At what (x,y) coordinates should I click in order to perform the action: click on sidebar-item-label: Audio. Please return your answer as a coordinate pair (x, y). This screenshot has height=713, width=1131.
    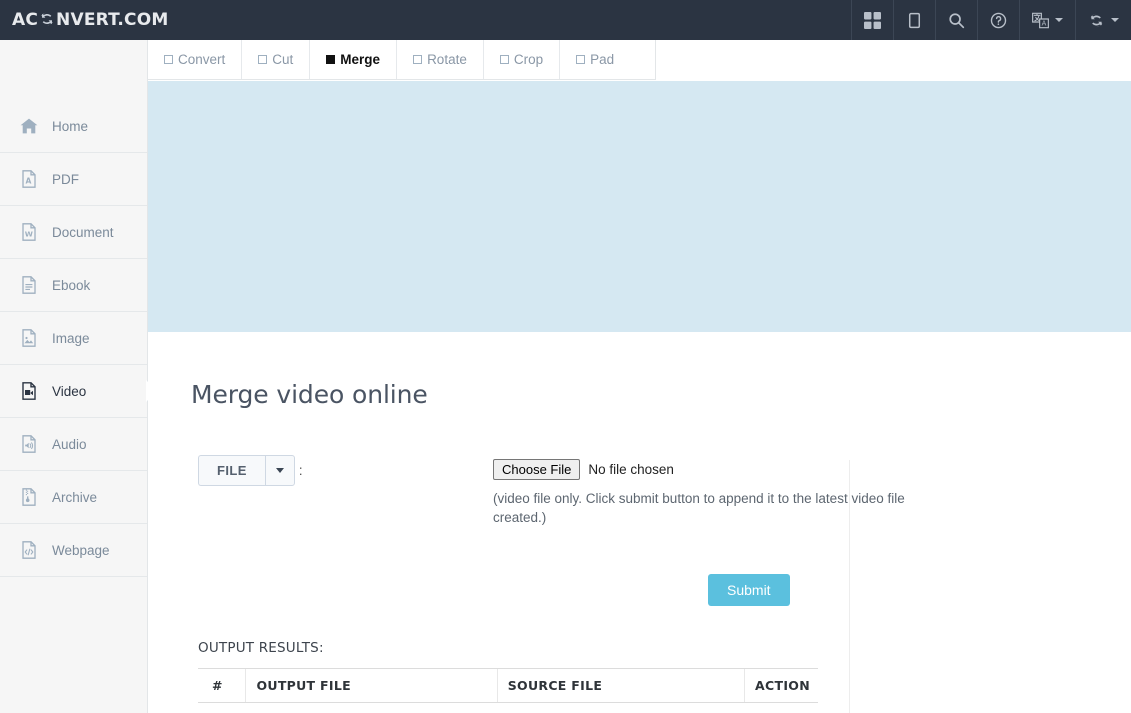
    Looking at the image, I should click on (69, 444).